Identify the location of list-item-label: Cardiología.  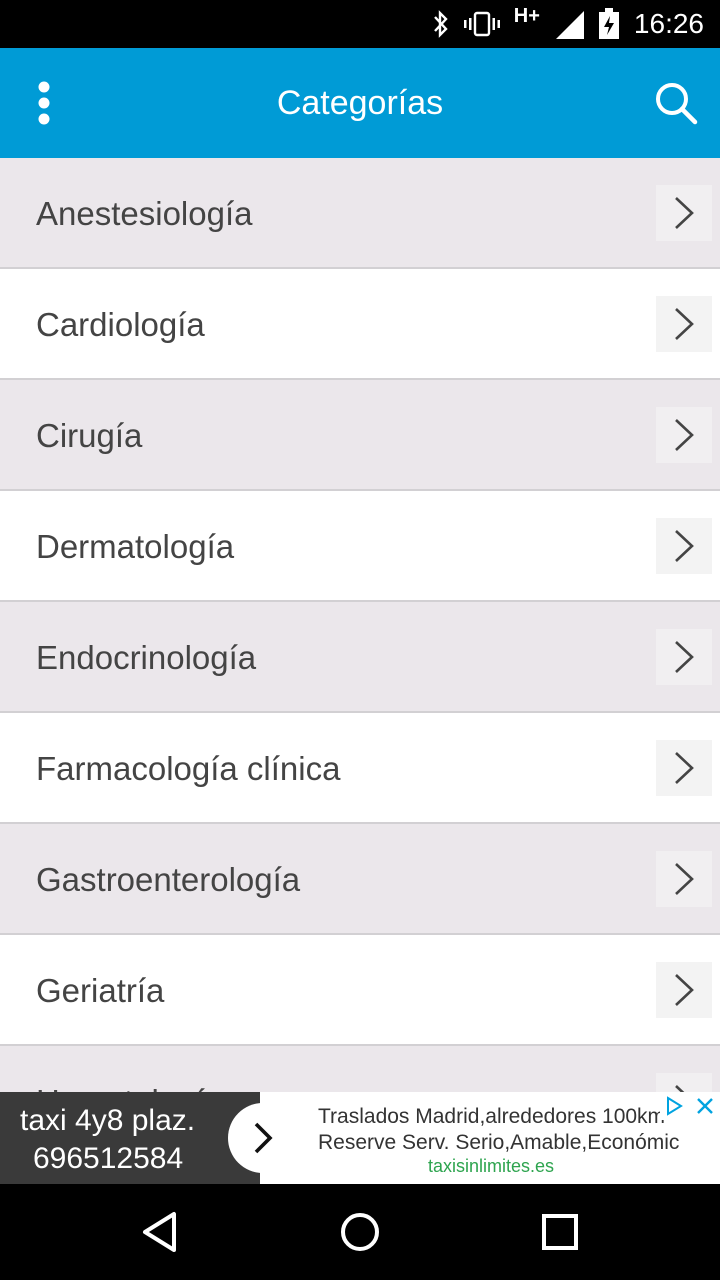
(120, 324).